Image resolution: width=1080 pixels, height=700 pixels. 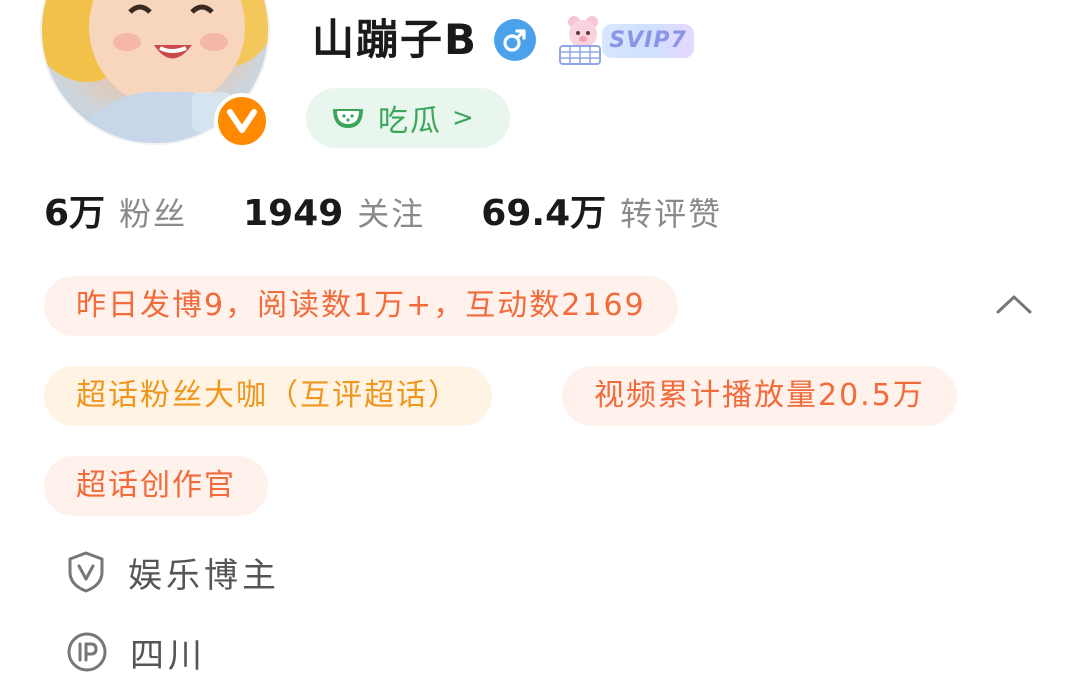 What do you see at coordinates (115, 210) in the screenshot?
I see `stat-followers: 6万 粉丝` at bounding box center [115, 210].